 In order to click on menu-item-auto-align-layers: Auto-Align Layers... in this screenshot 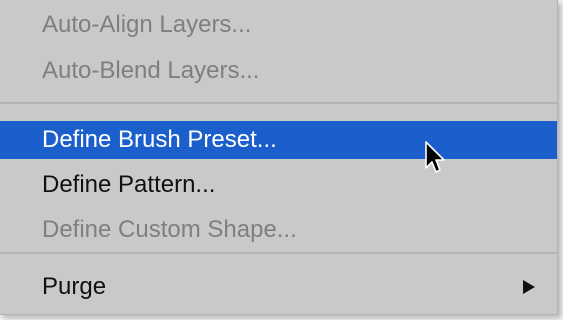, I will do `click(278, 25)`.